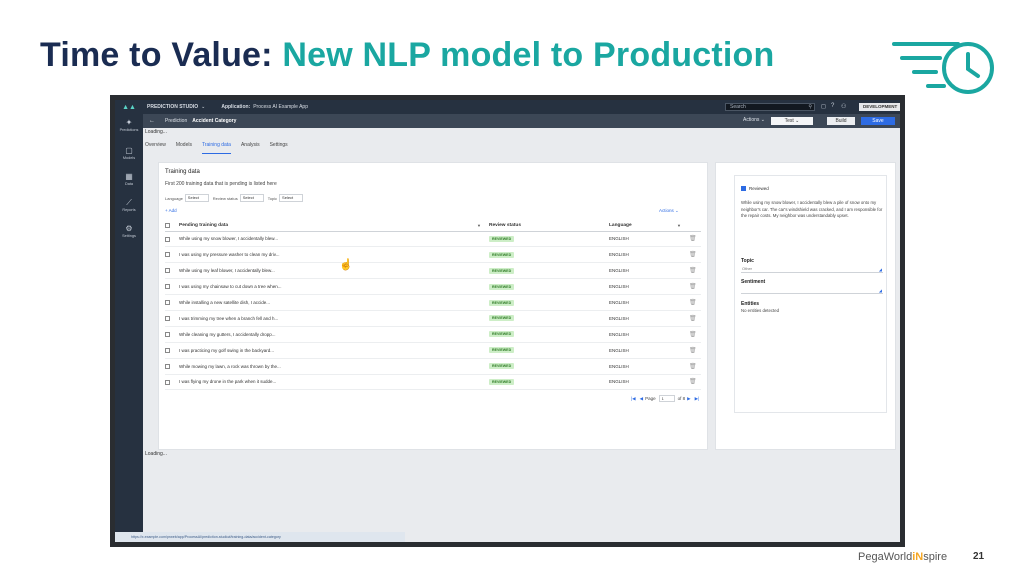 This screenshot has width=1024, height=576. I want to click on filter-review-select: Select, so click(251, 198).